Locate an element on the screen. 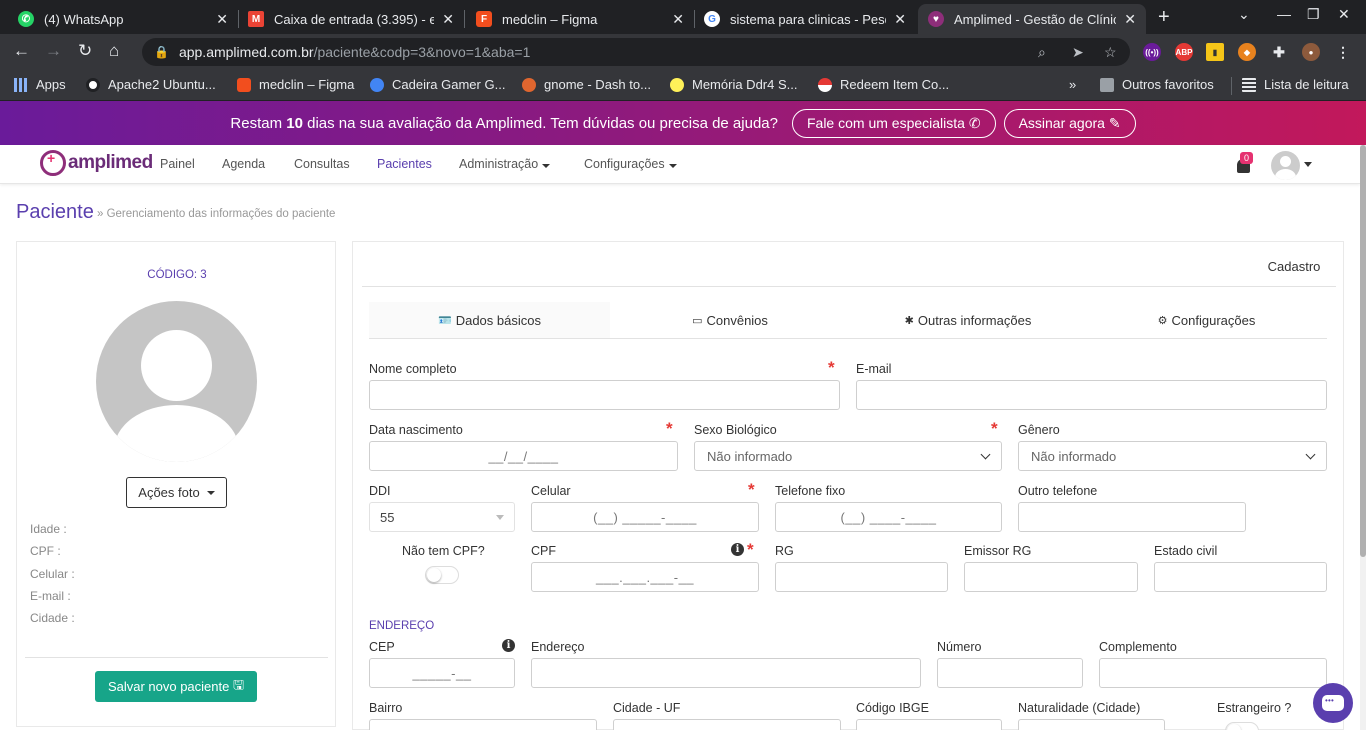 This screenshot has width=1366, height=730. emissor-rg-input is located at coordinates (1051, 577).